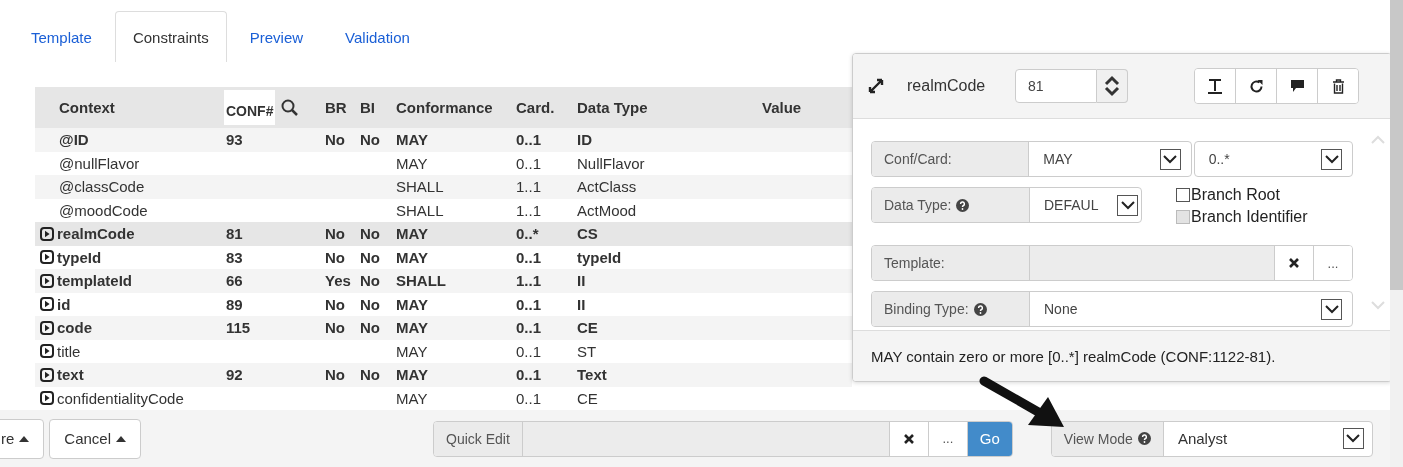 This screenshot has height=467, width=1403. Describe the element at coordinates (64, 304) in the screenshot. I see `table-cell: id` at that location.